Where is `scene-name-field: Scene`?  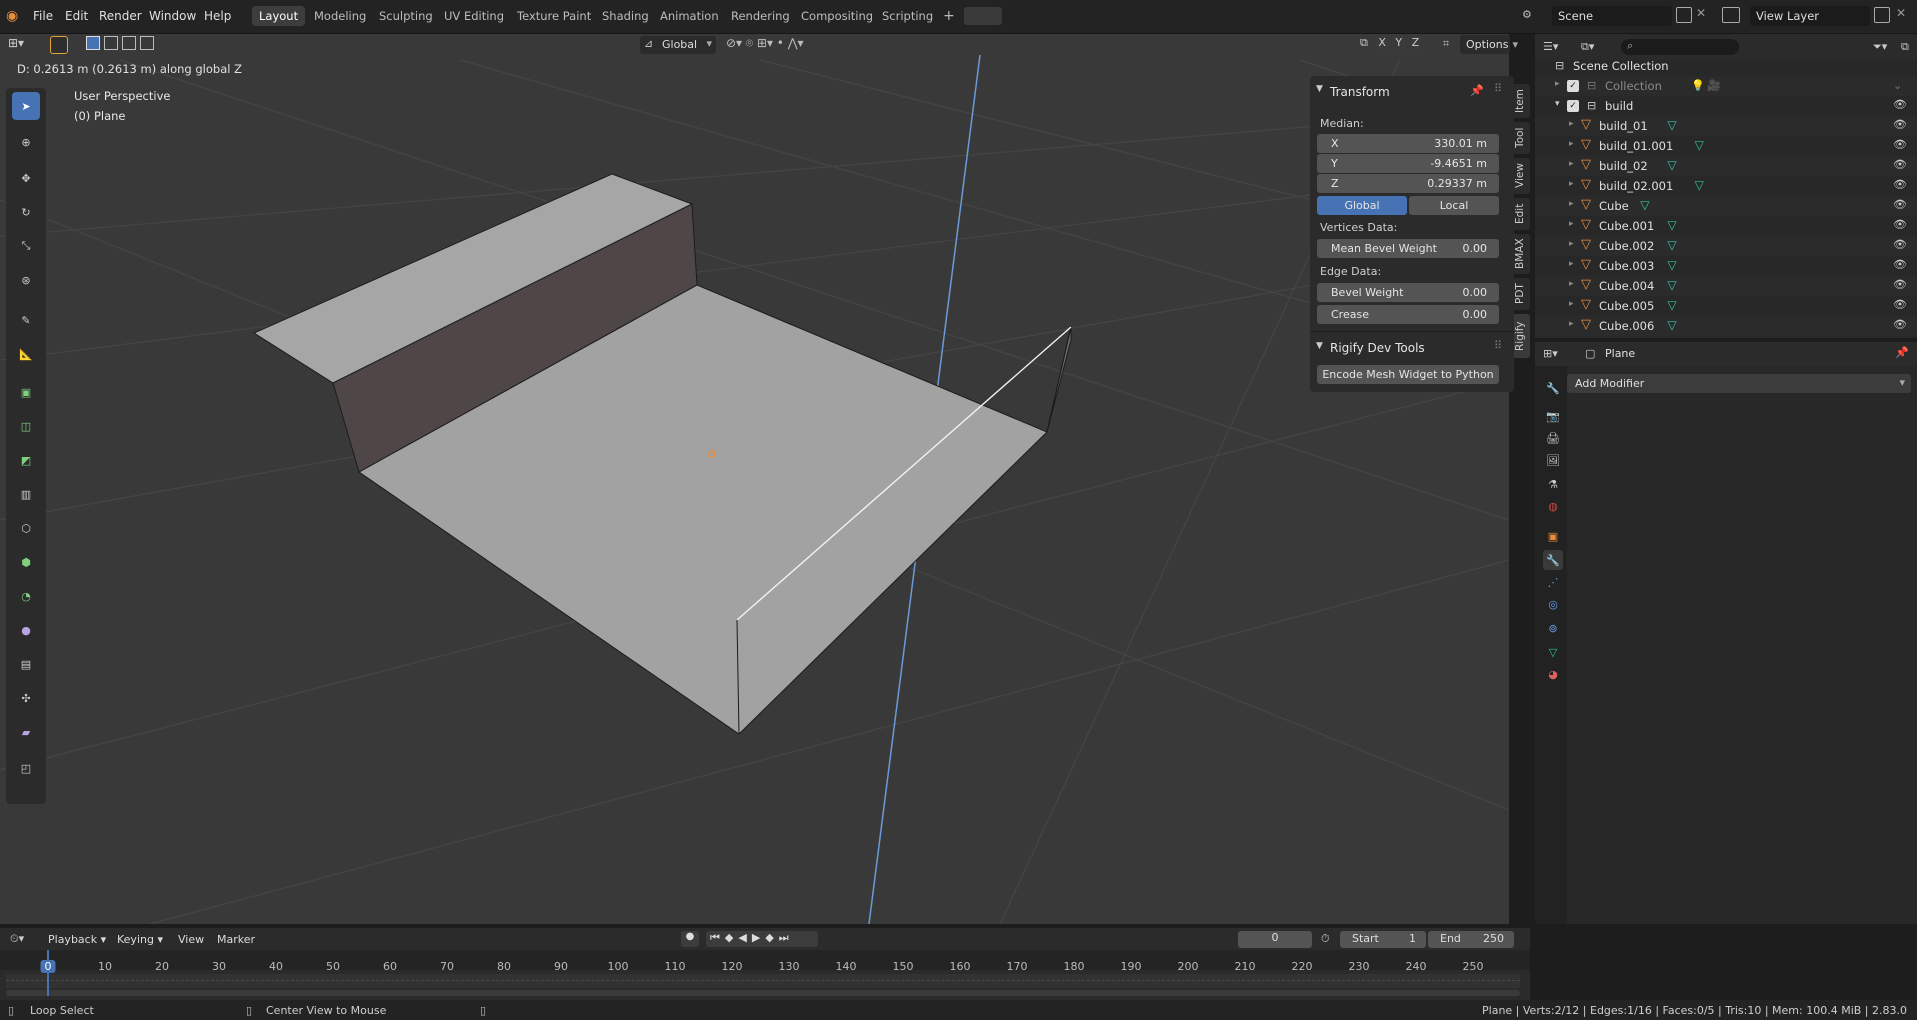
scene-name-field: Scene is located at coordinates (1612, 16).